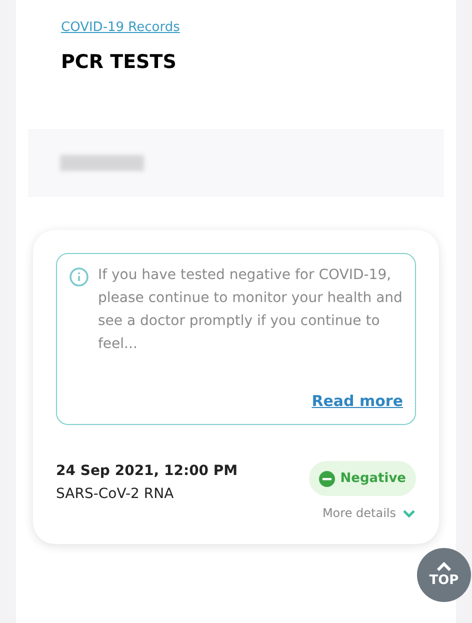 The width and height of the screenshot is (472, 623). Describe the element at coordinates (120, 27) in the screenshot. I see `breadcrumb-link: COVID-19 Records` at that location.